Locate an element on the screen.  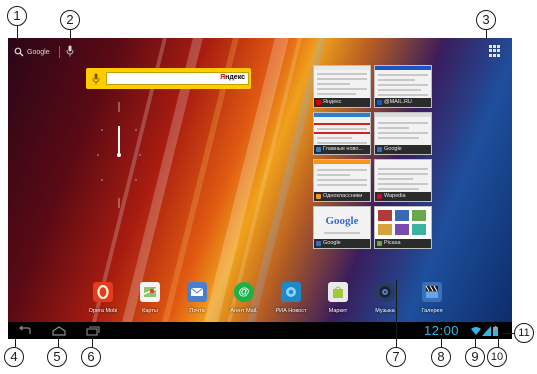
maps-icon is located at coordinates (150, 292).